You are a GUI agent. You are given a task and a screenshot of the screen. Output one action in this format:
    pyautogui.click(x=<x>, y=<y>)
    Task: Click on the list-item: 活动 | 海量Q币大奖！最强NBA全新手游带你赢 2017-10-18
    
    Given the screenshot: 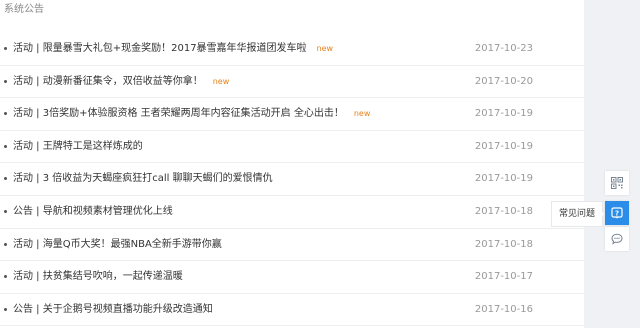 What is the action you would take?
    pyautogui.click(x=292, y=245)
    